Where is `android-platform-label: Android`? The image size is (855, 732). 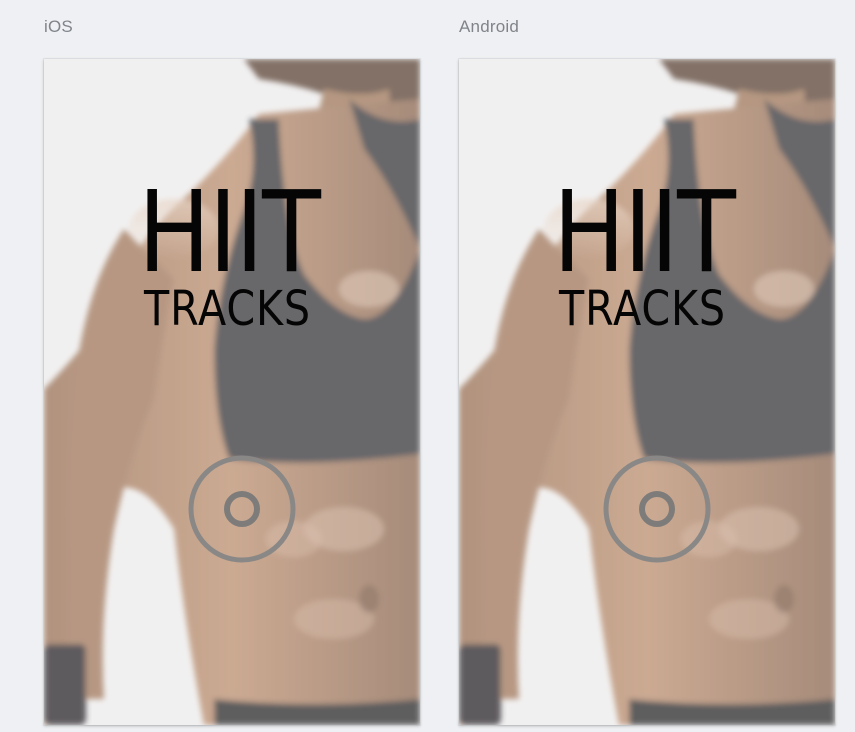 android-platform-label: Android is located at coordinates (489, 26).